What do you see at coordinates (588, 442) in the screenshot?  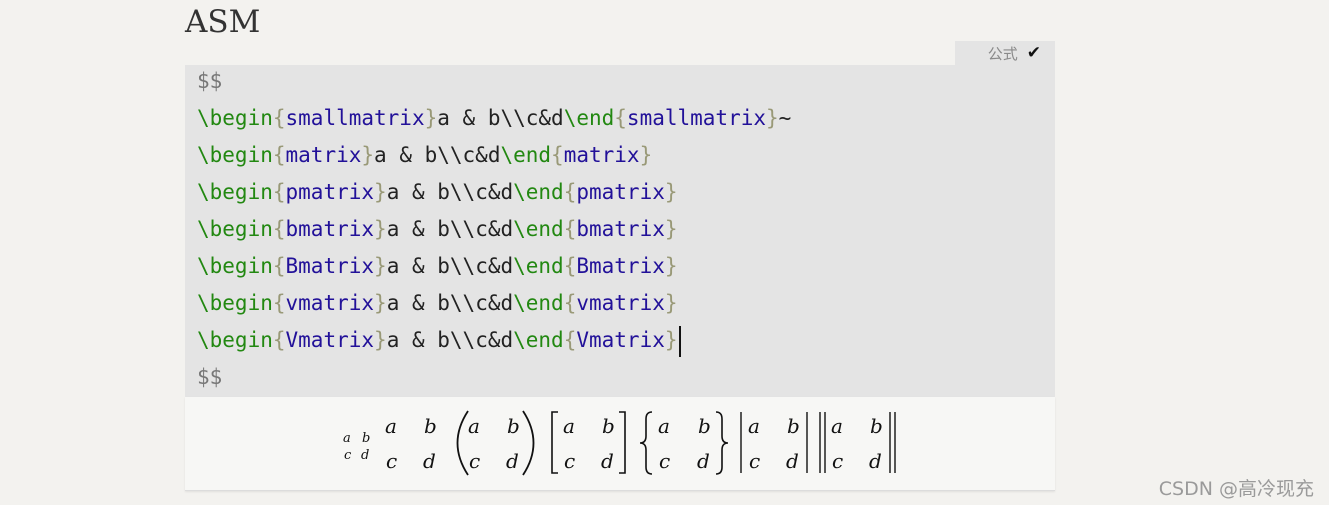 I see `bracket-matrix: a b c d` at bounding box center [588, 442].